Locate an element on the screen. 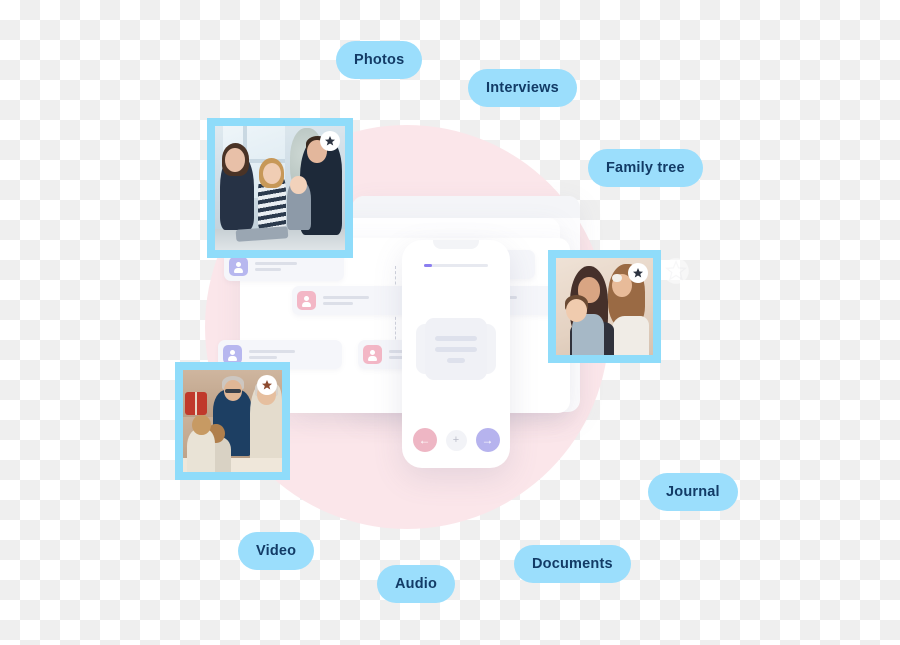 The width and height of the screenshot is (900, 645). arrow-left-icon: ← is located at coordinates (424, 440).